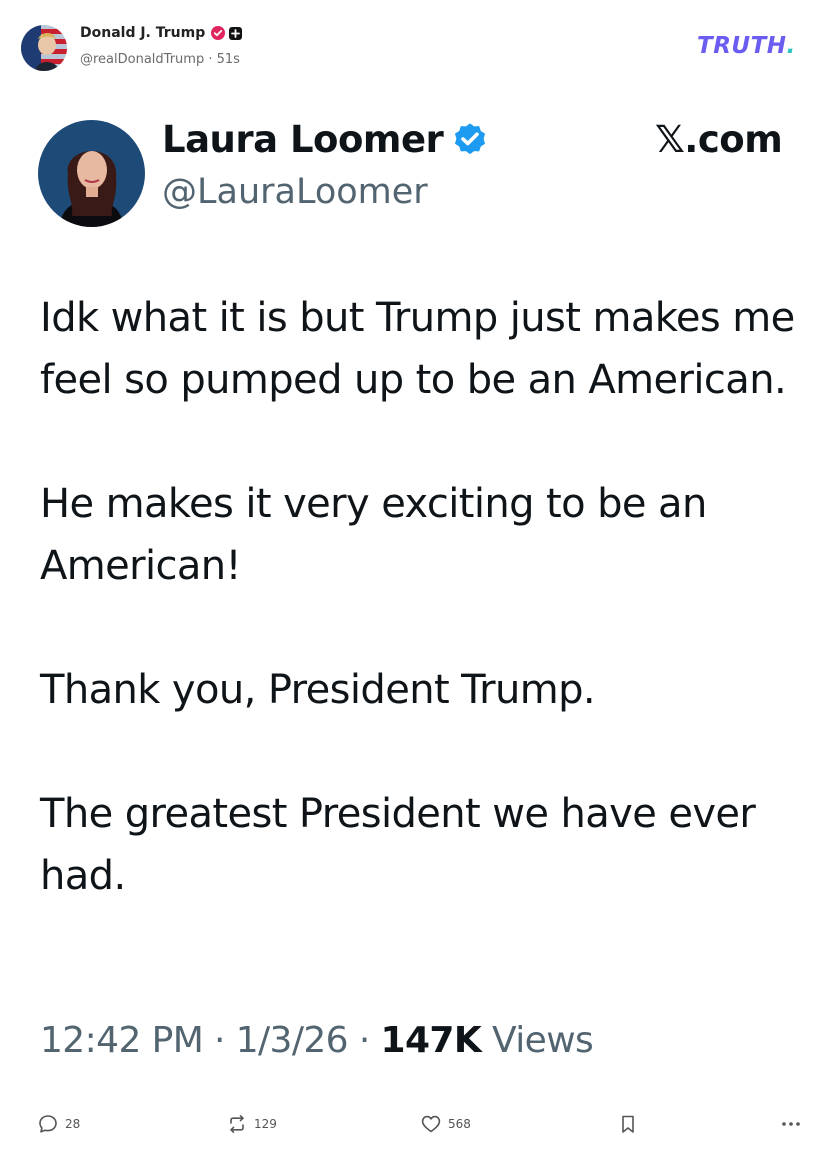 This screenshot has width=840, height=1170. I want to click on bookmark-button, so click(628, 1124).